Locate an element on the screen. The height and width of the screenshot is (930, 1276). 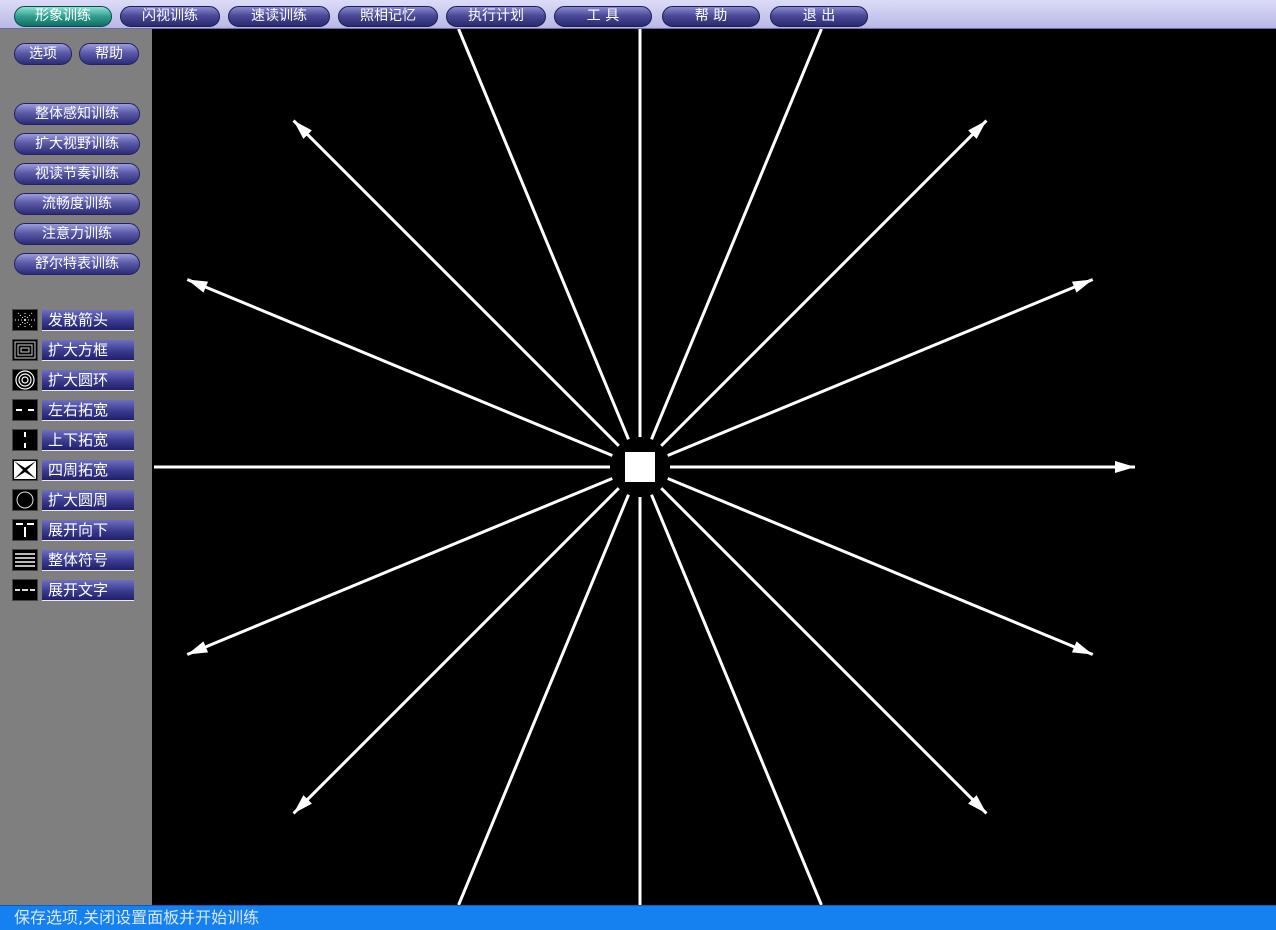
expanding-rings-icon is located at coordinates (25, 380).